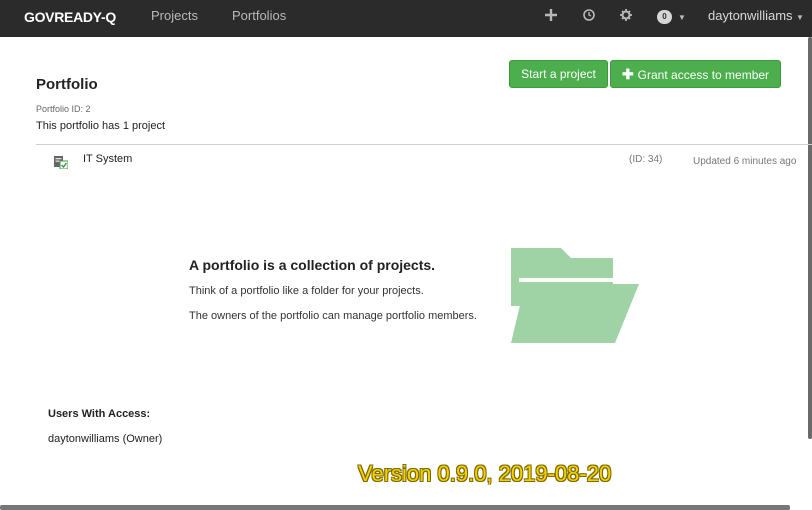 This screenshot has width=812, height=510. I want to click on nav-link-portfolios: Portfolios, so click(259, 15).